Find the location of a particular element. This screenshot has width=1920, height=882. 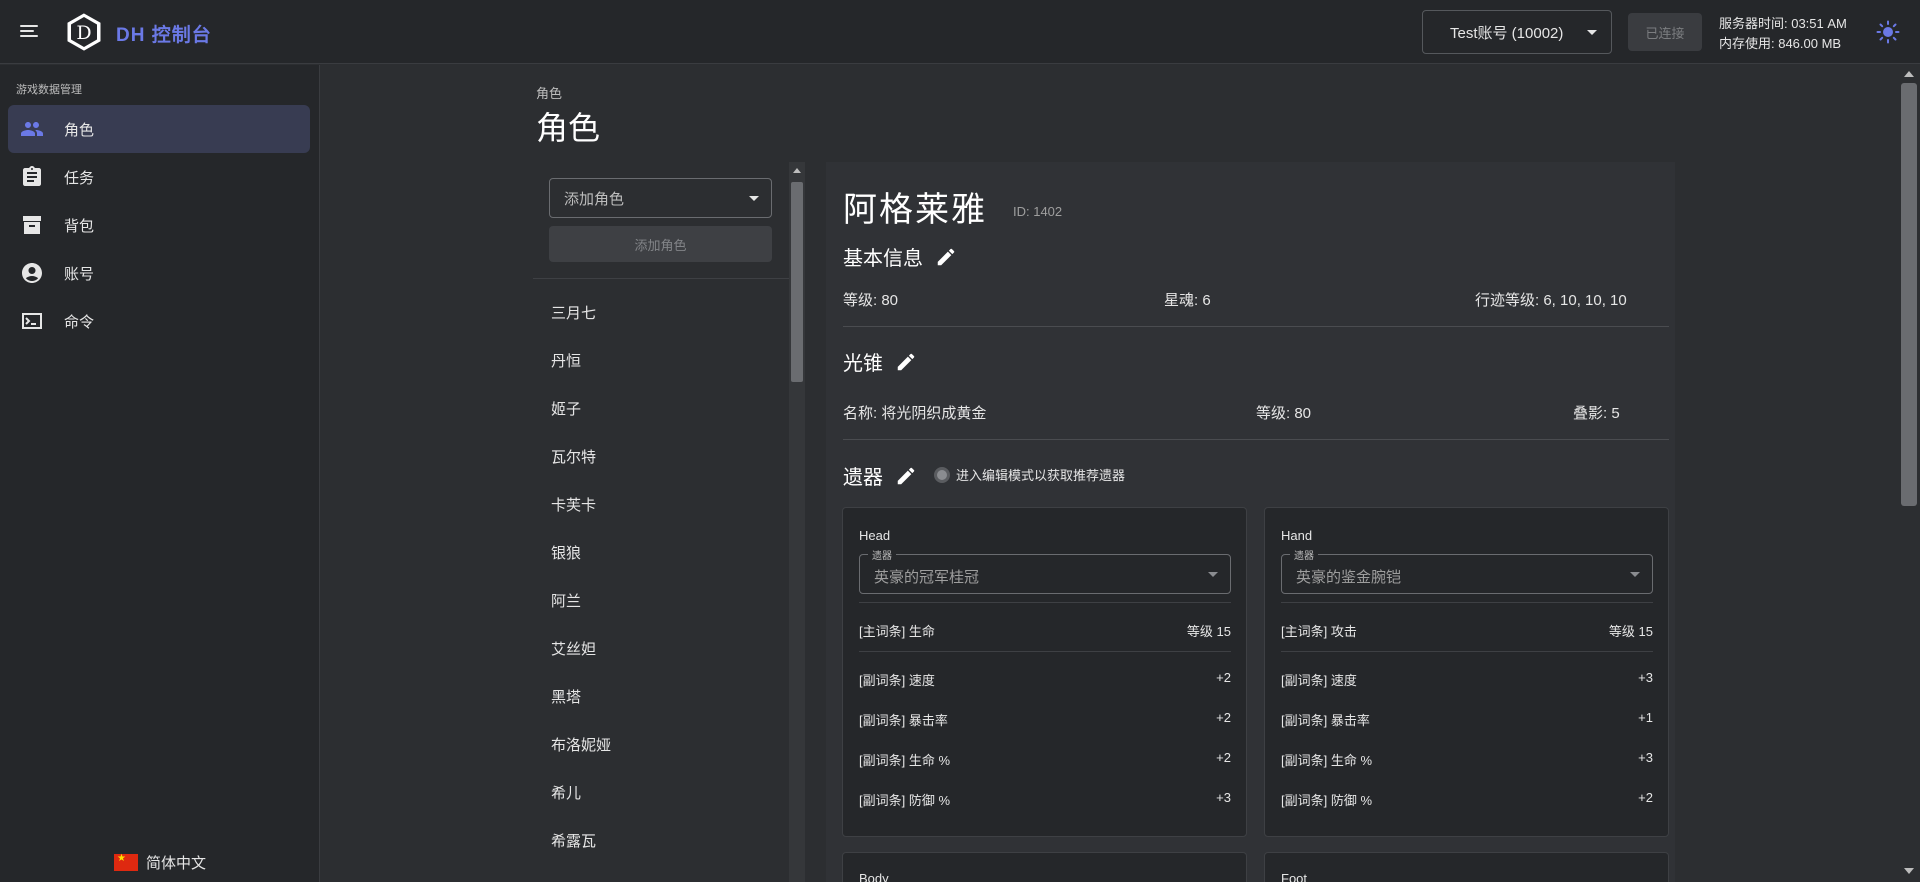

list-item: 三月七 is located at coordinates (661, 312).